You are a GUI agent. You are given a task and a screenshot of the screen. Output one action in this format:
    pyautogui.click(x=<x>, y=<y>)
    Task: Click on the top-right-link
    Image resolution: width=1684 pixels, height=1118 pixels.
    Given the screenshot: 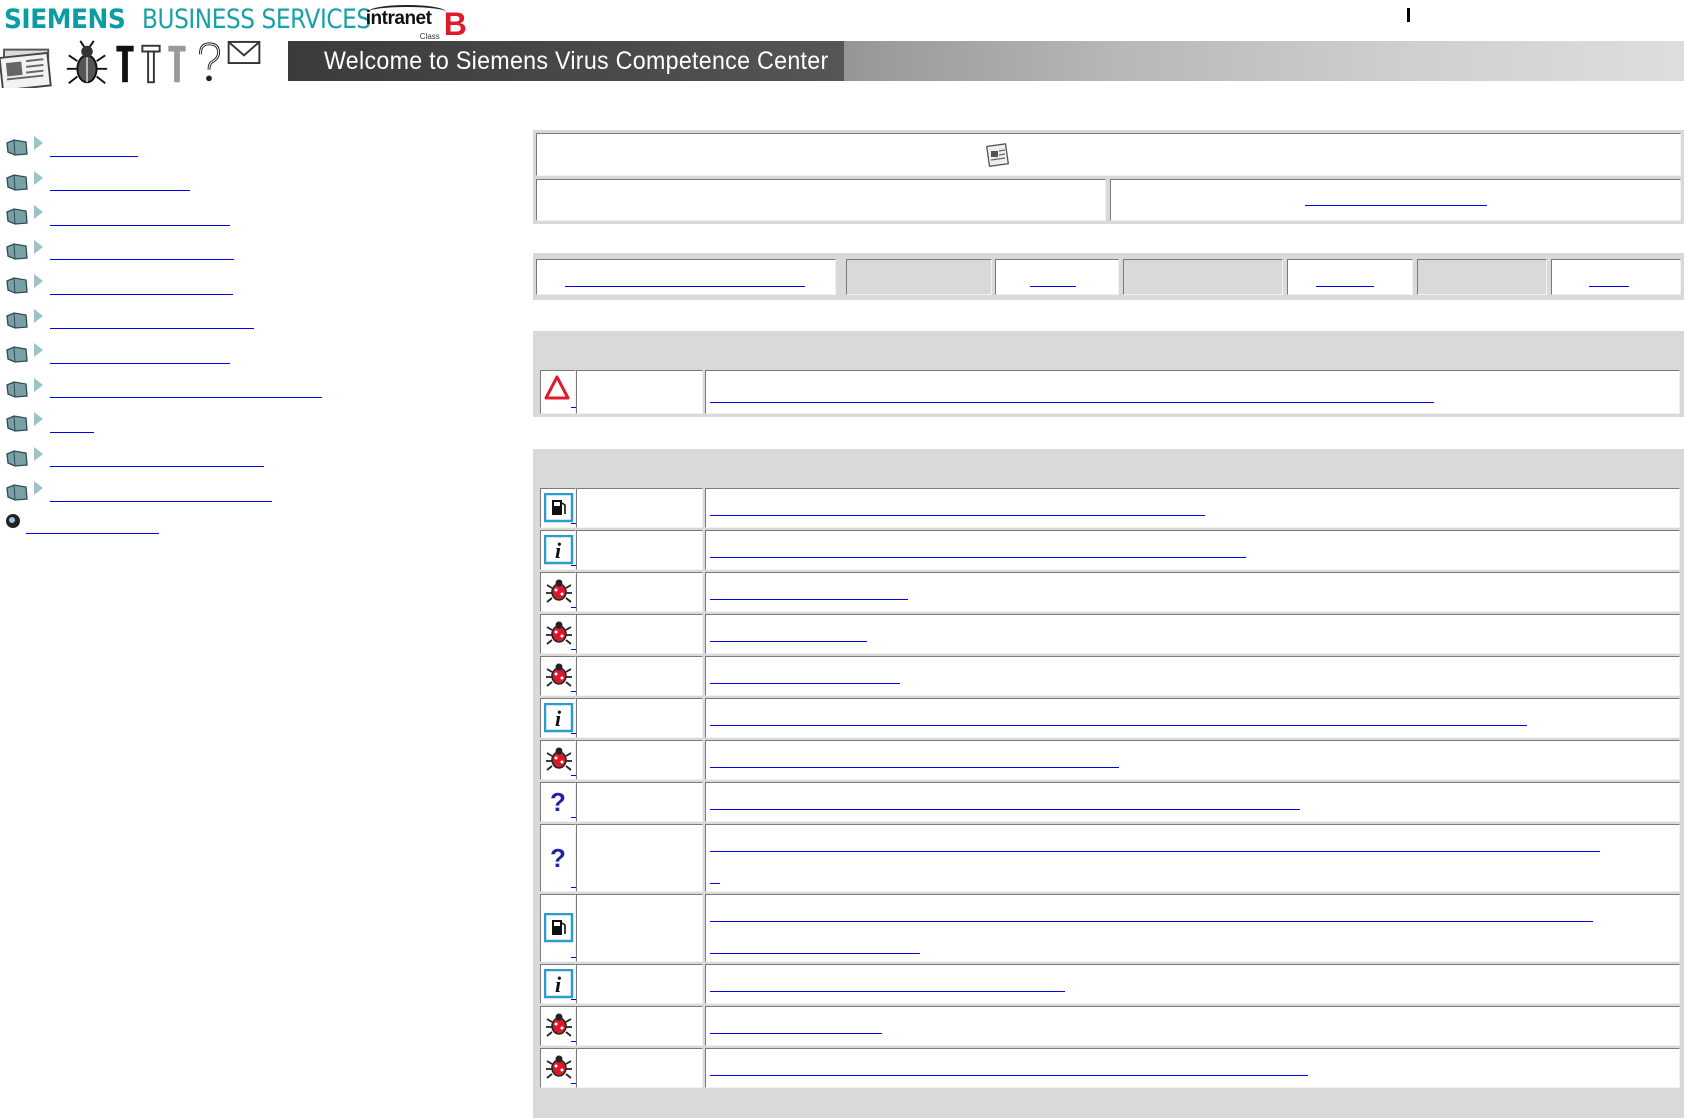 What is the action you would take?
    pyautogui.click(x=1396, y=205)
    